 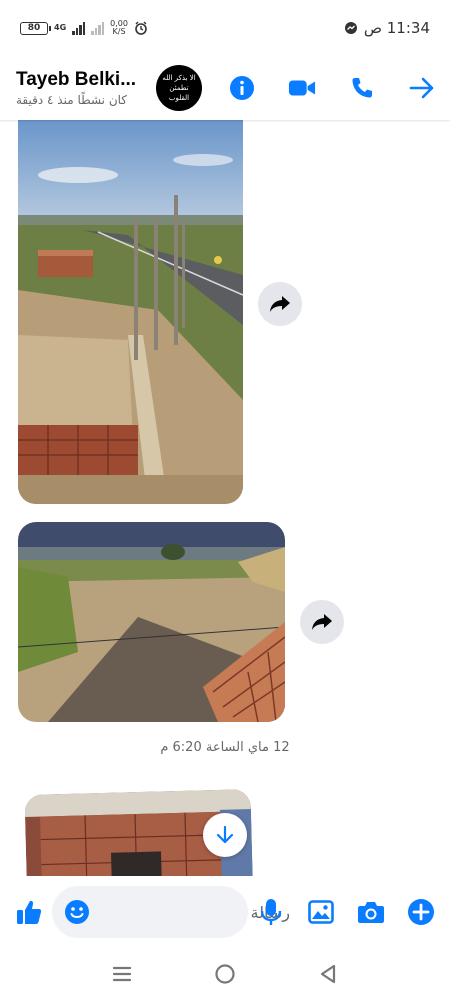 I want to click on menu-icon, so click(x=121, y=974).